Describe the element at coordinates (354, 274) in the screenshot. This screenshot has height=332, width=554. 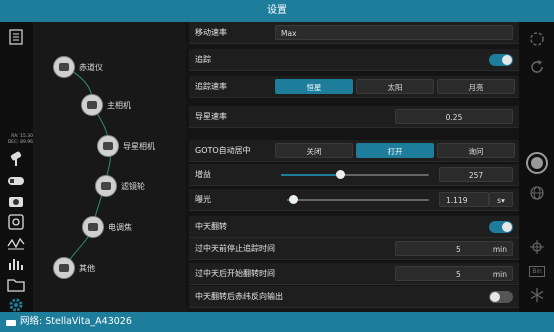
I see `flip-after-meridian-row: 过中天后开始翻转时间 5 min` at that location.